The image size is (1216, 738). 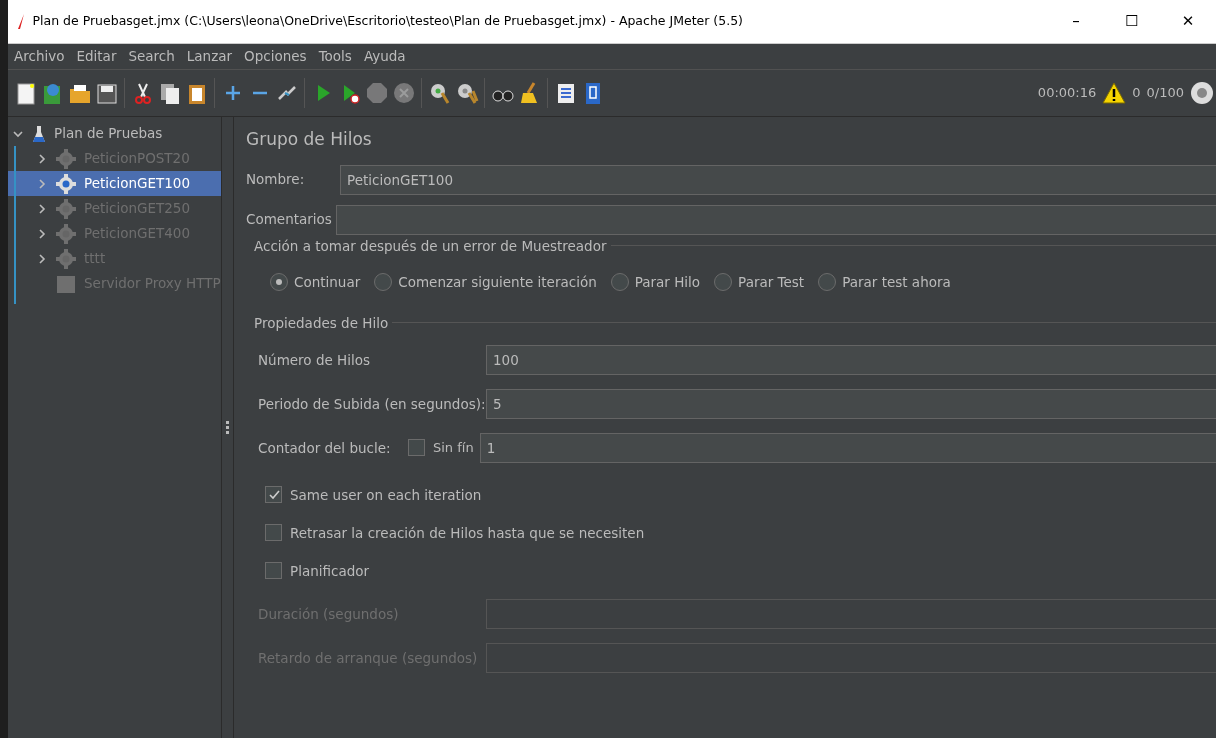 I want to click on warning-icon, so click(x=1114, y=93).